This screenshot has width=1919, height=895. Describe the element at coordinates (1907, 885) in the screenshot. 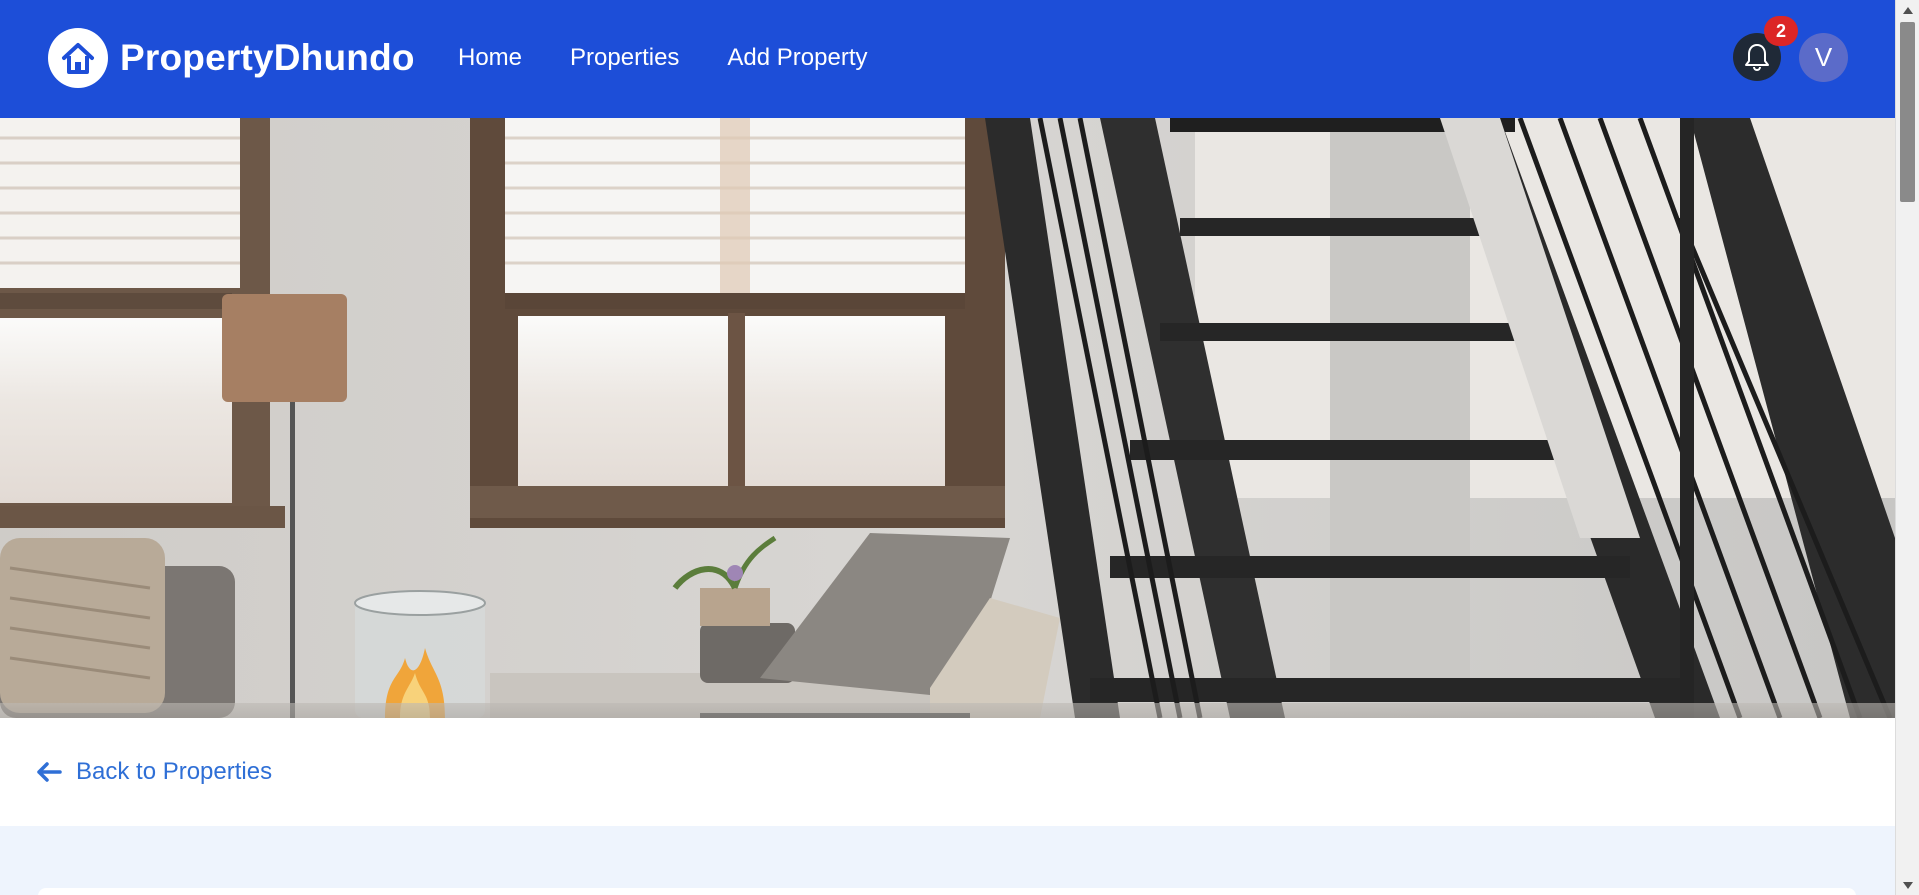

I see `scroll-down-icon` at that location.